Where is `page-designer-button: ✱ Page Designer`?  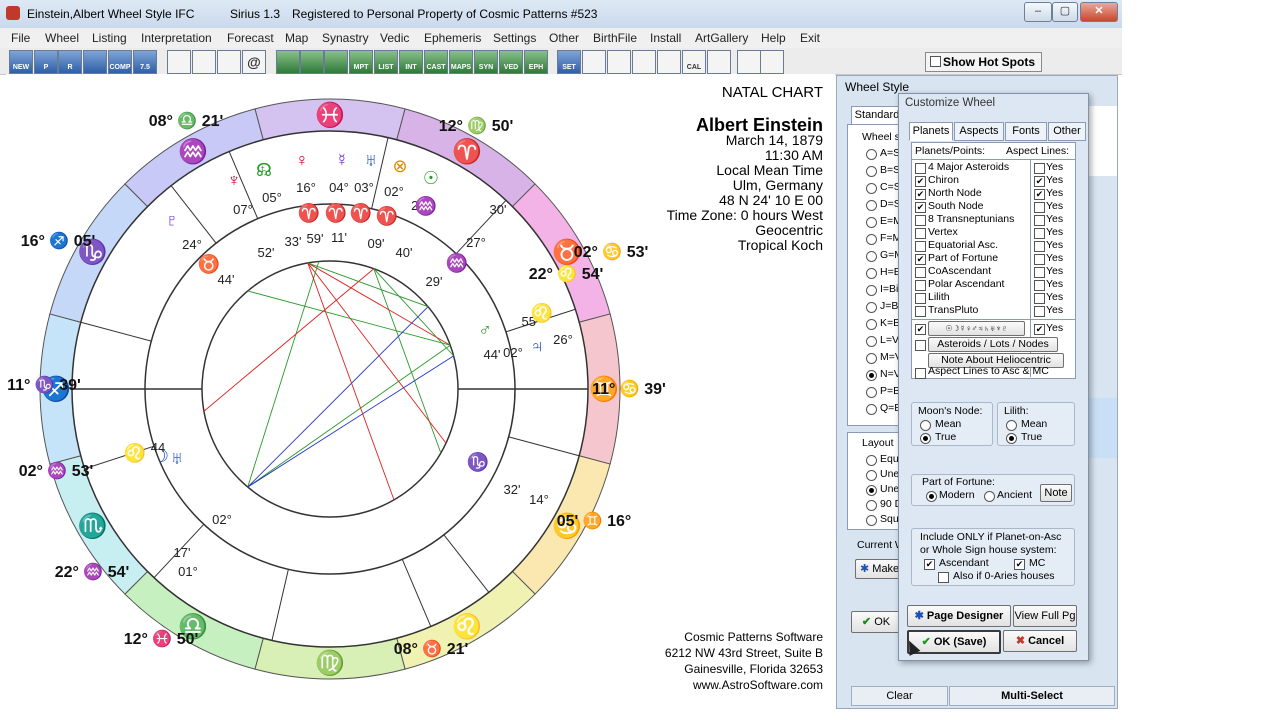 page-designer-button: ✱ Page Designer is located at coordinates (959, 616).